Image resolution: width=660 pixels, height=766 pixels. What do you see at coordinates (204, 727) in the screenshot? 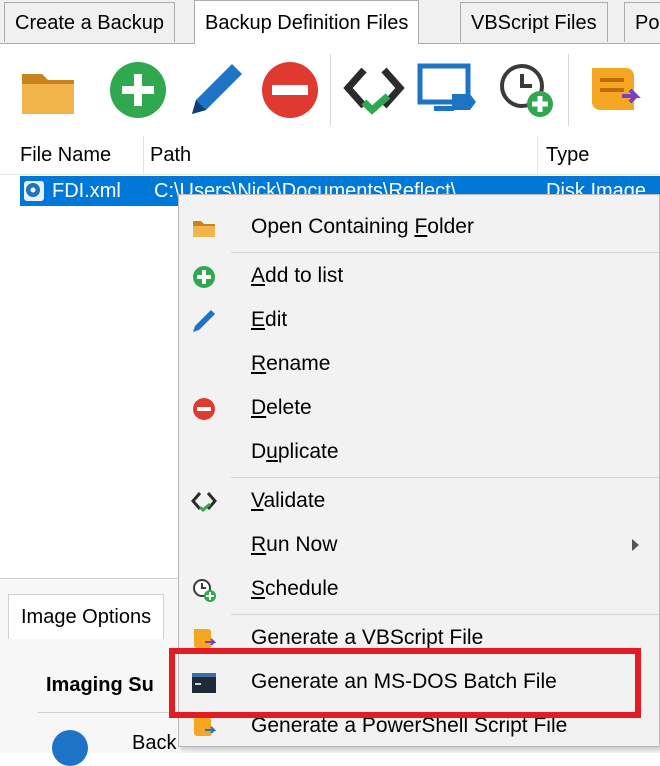
I see `powershell-icon` at bounding box center [204, 727].